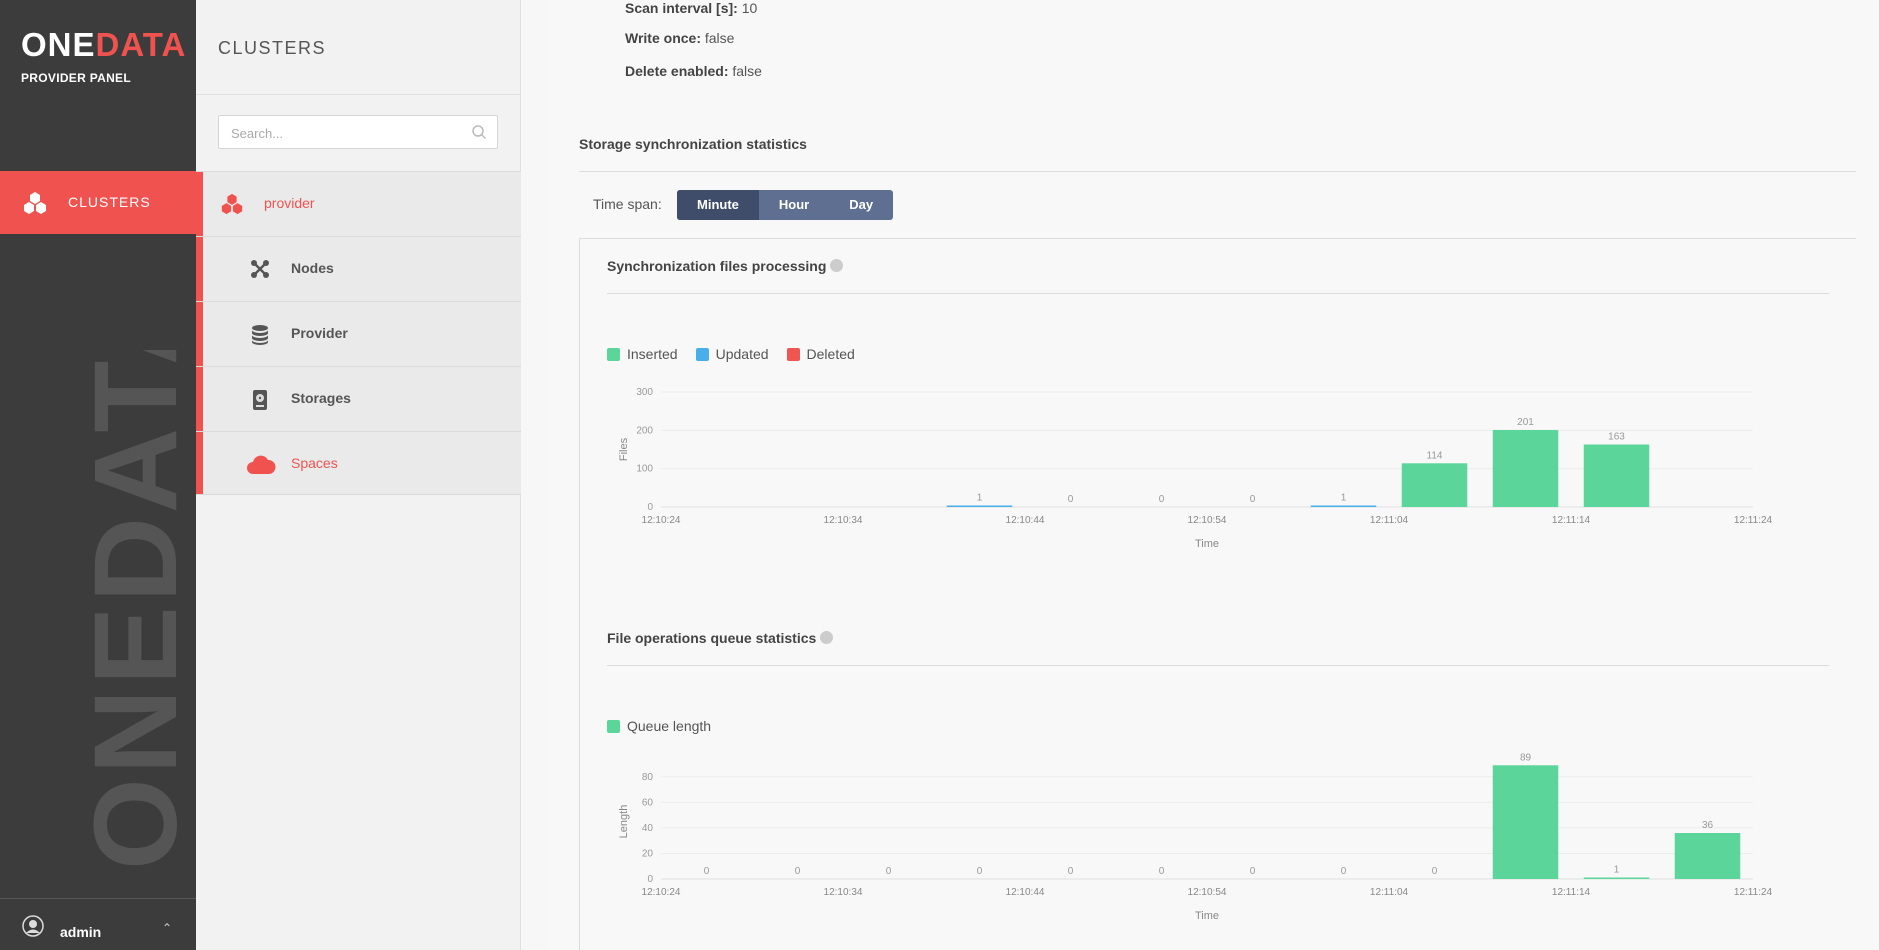 The height and width of the screenshot is (950, 1879). What do you see at coordinates (358, 398) in the screenshot?
I see `sidebar-item-storages: Storages` at bounding box center [358, 398].